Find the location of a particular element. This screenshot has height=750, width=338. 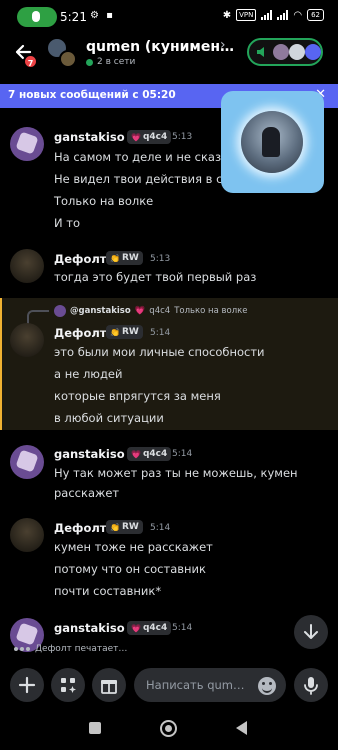

apps-button is located at coordinates (68, 685).